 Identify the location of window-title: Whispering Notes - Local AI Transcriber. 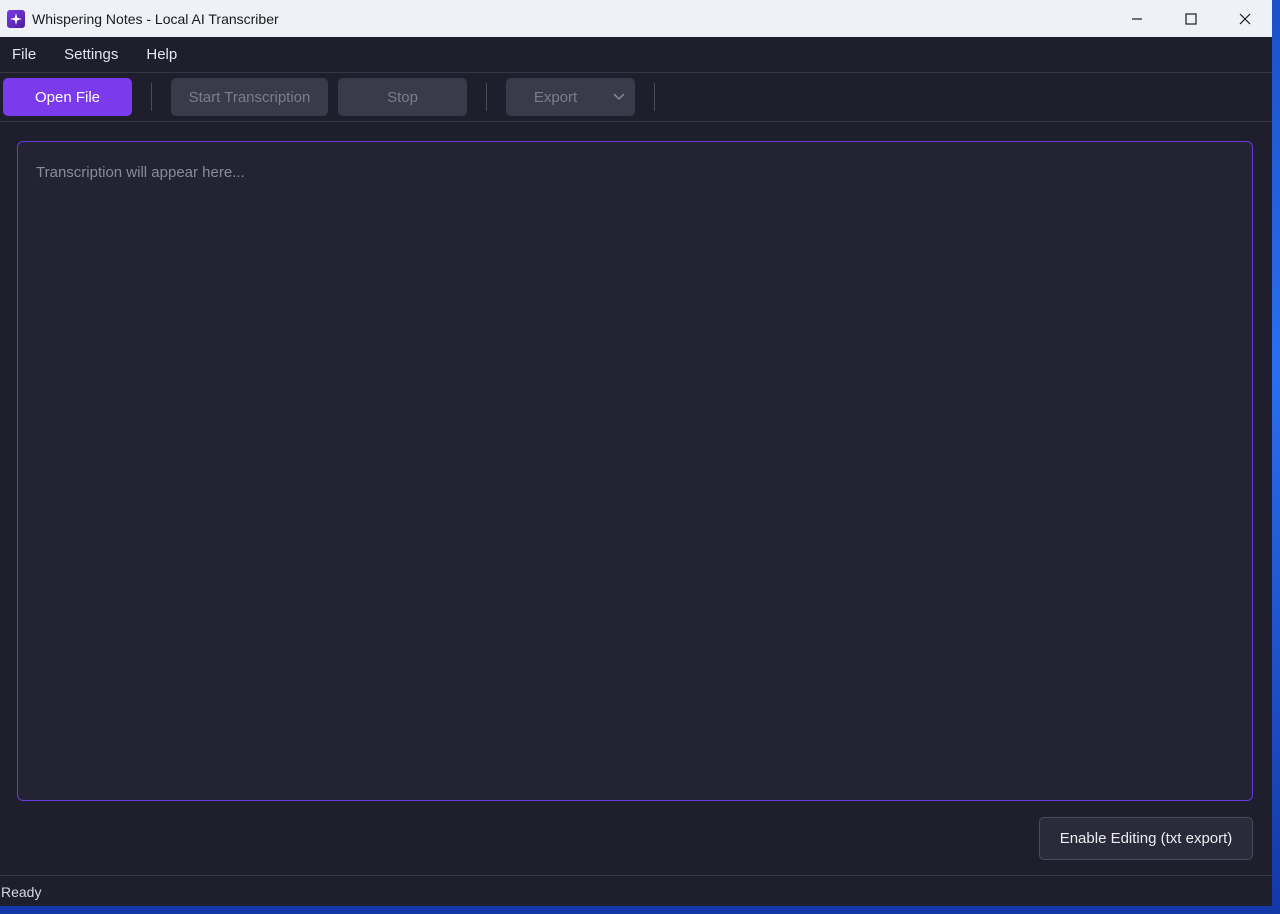
(155, 18).